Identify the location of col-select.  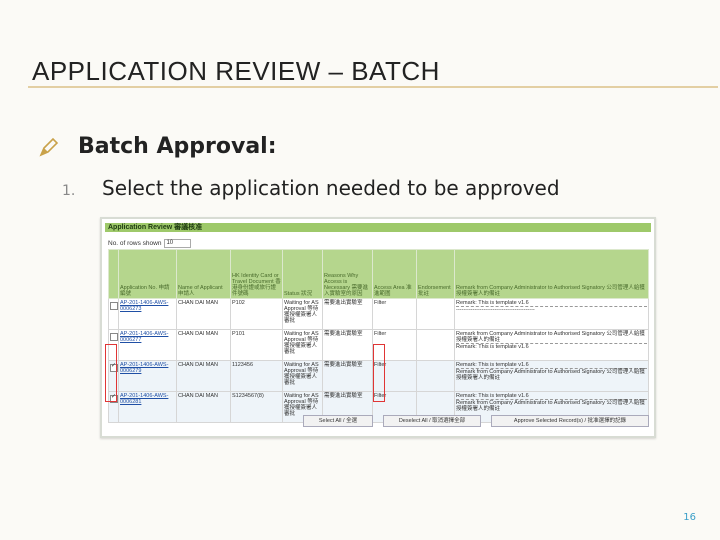
(113, 274).